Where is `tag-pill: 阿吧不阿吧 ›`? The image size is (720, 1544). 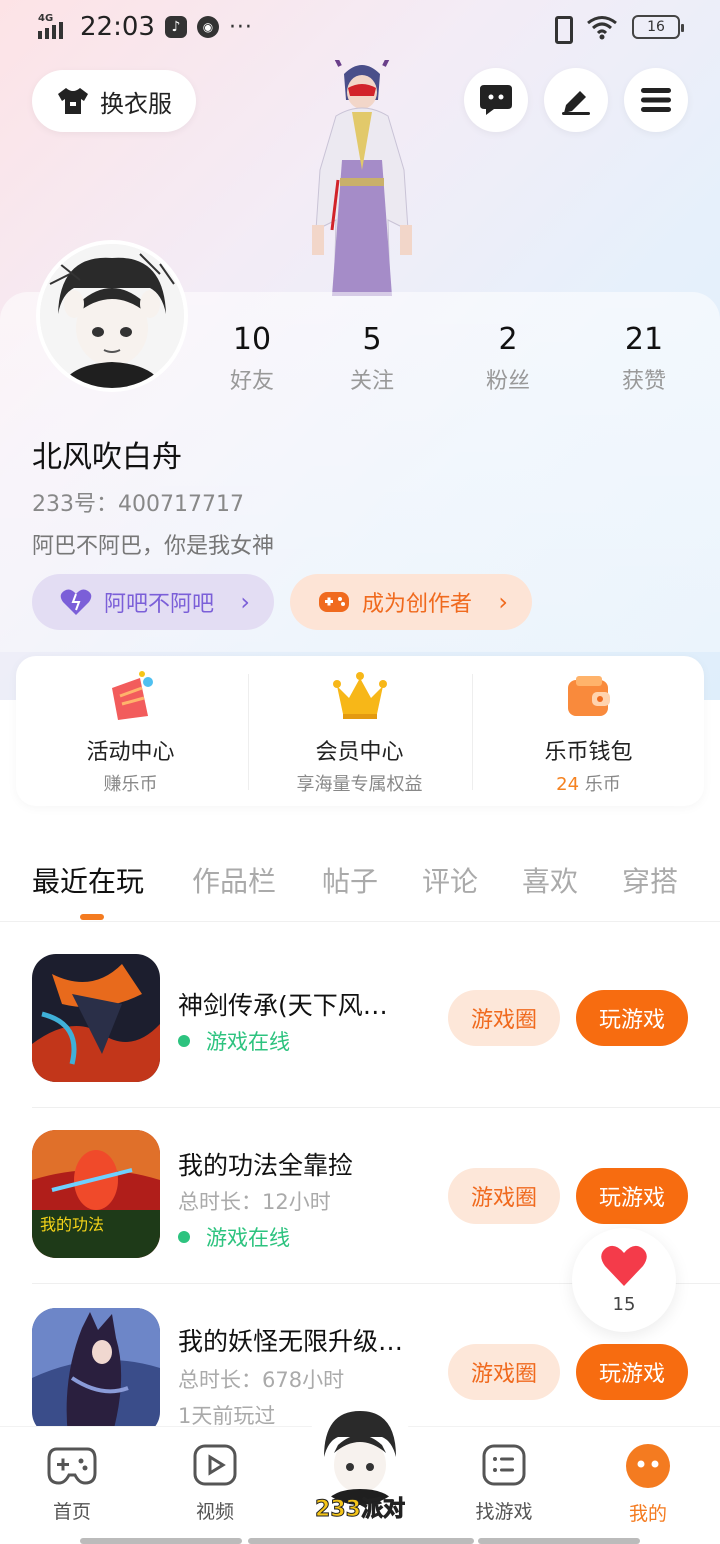
tag-pill: 阿吧不阿吧 › is located at coordinates (153, 602).